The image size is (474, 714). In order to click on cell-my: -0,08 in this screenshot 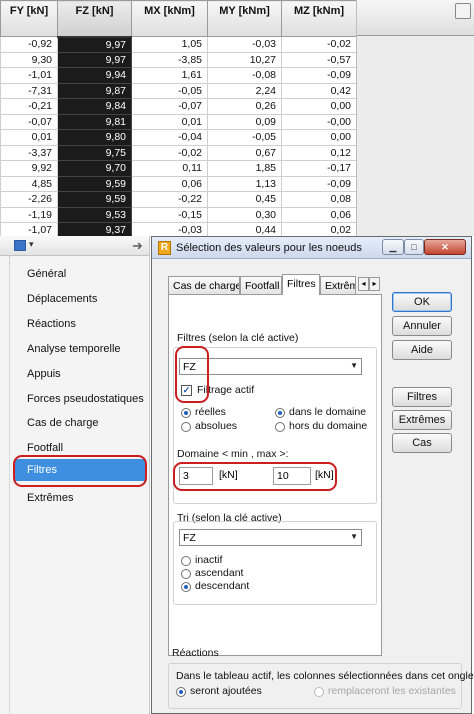, I will do `click(244, 75)`.